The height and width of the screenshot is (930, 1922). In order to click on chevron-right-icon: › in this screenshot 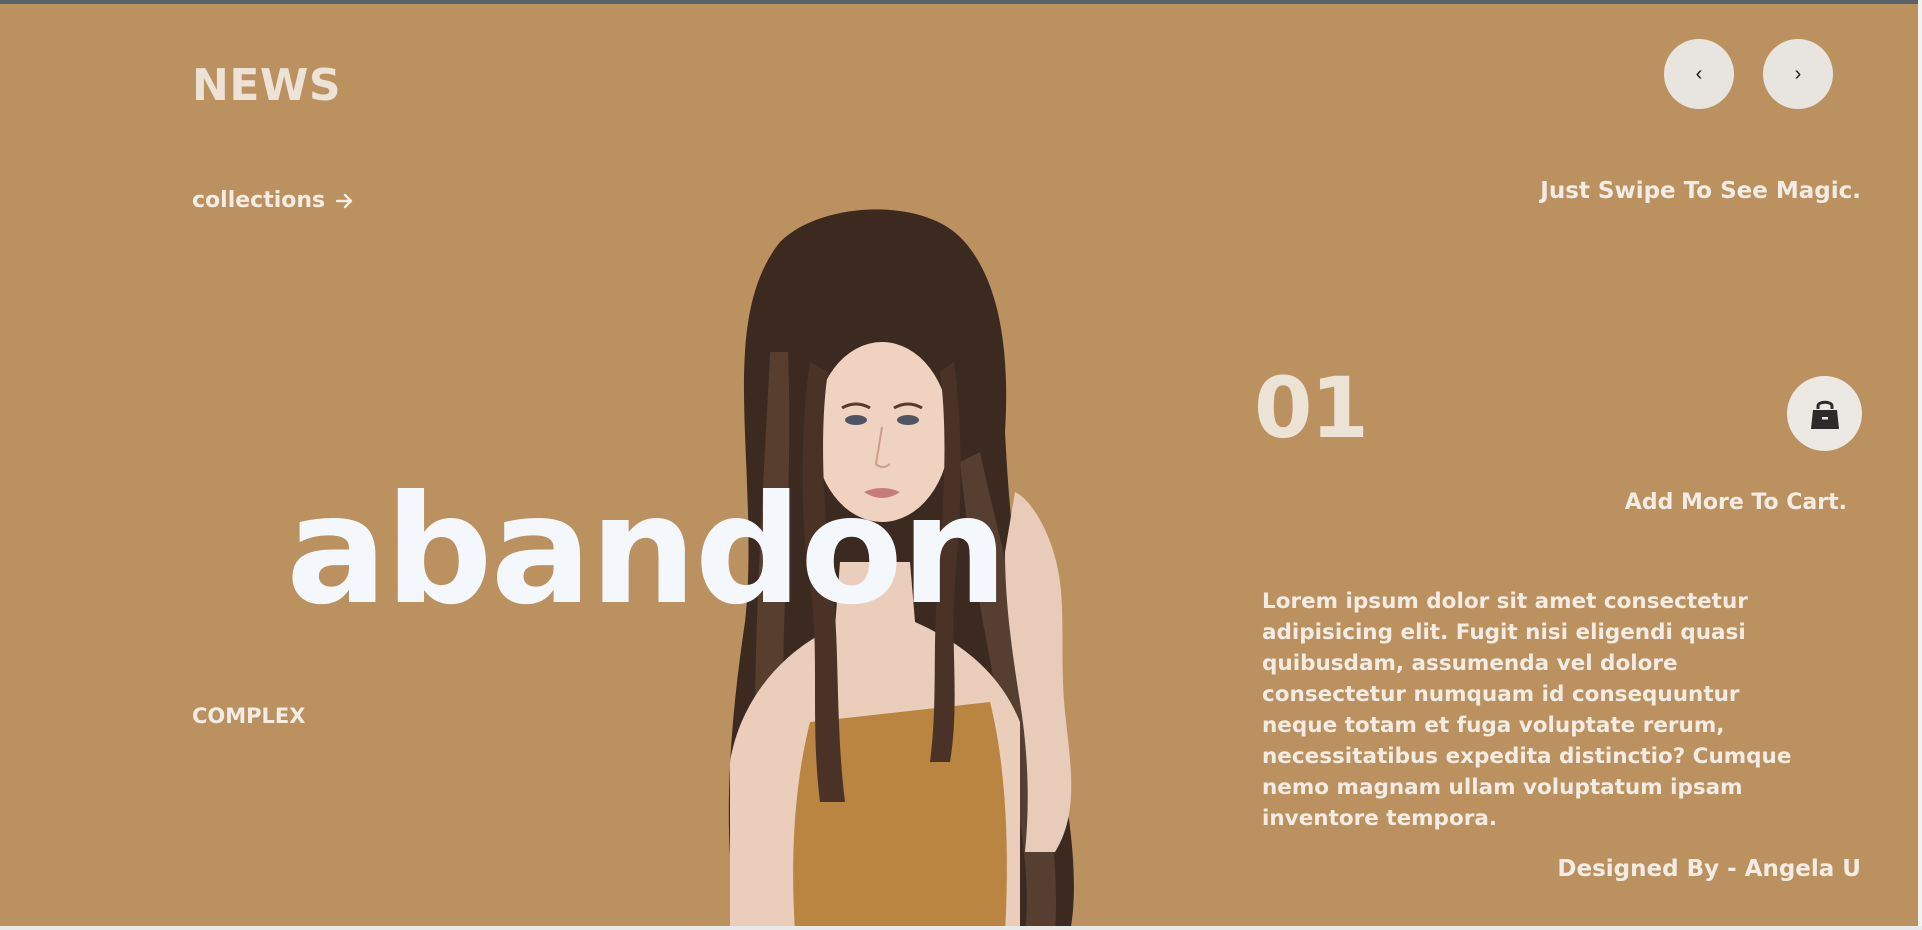, I will do `click(1798, 73)`.